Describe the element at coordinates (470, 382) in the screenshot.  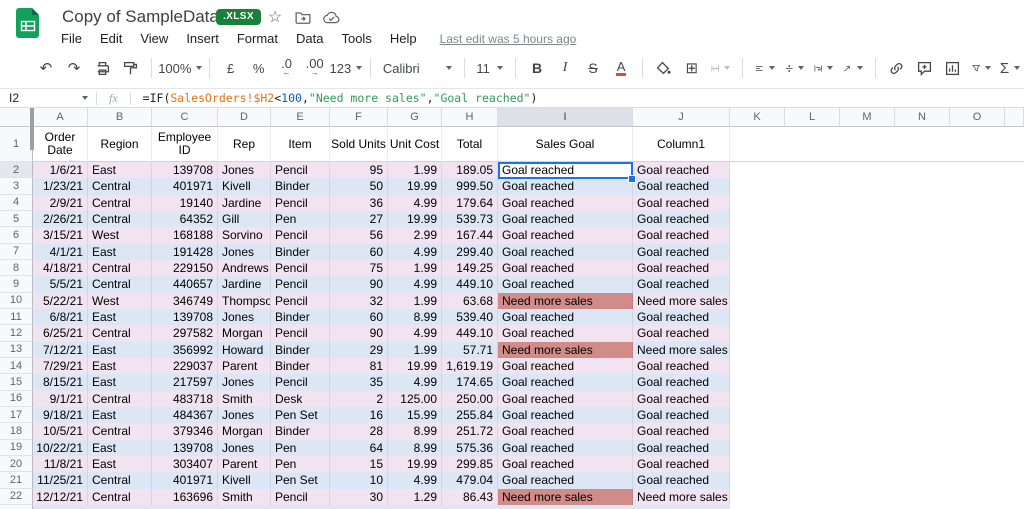
I see `cell: 174.65` at that location.